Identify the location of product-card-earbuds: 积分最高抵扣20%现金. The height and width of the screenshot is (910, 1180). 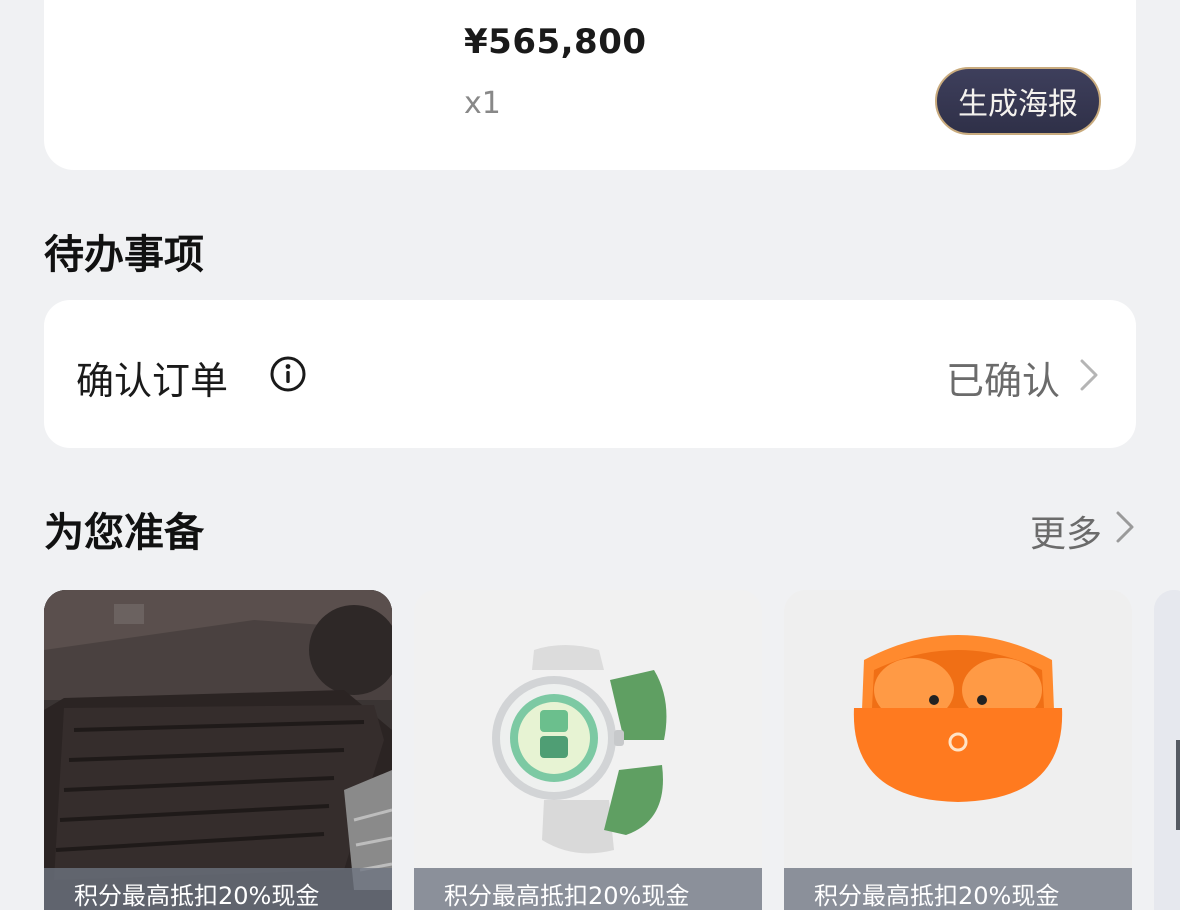
(958, 750).